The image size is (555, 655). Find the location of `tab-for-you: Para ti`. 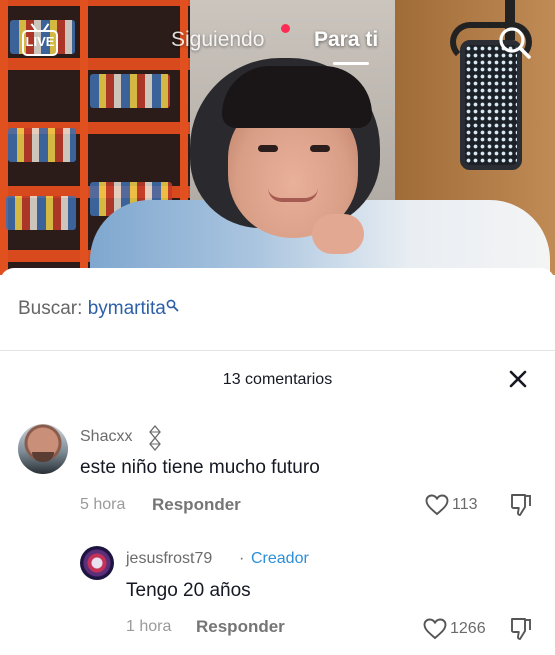

tab-for-you: Para ti is located at coordinates (346, 40).